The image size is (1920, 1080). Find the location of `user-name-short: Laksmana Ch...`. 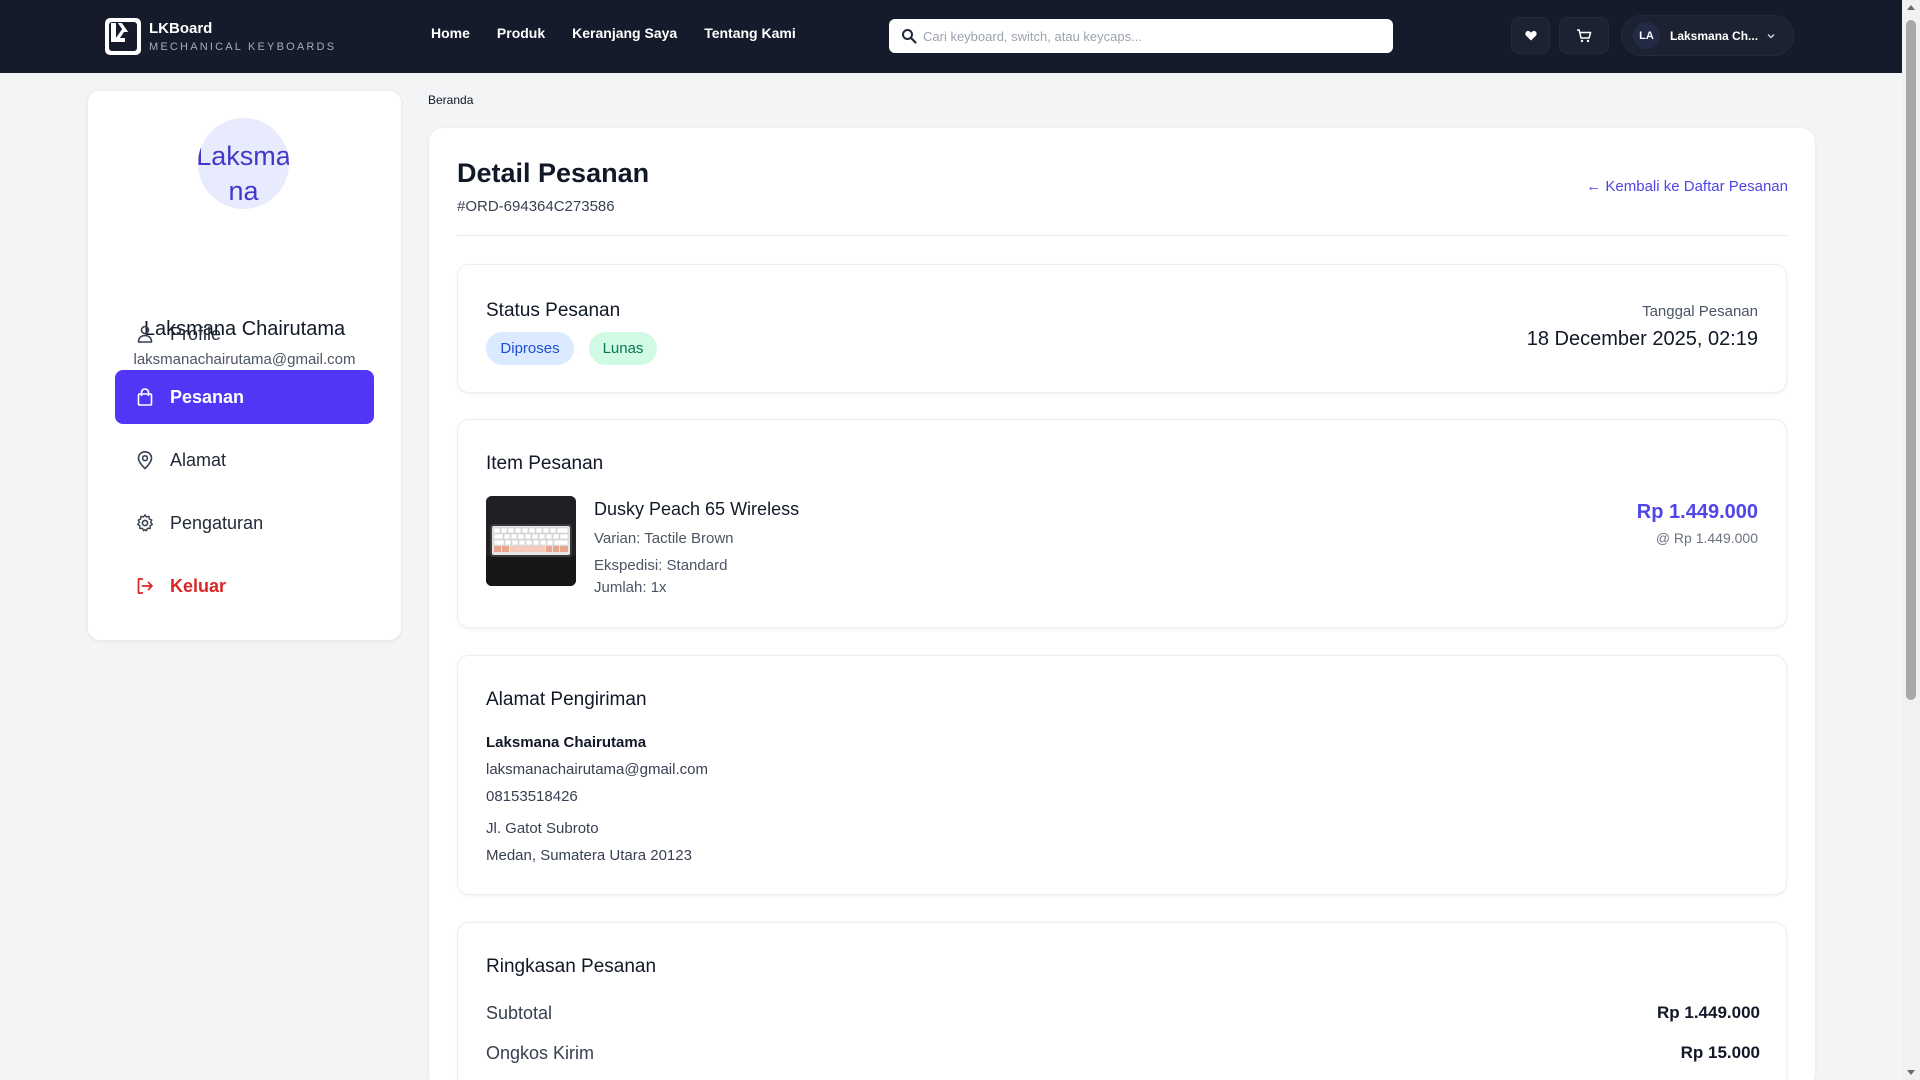

user-name-short: Laksmana Ch... is located at coordinates (1714, 35).